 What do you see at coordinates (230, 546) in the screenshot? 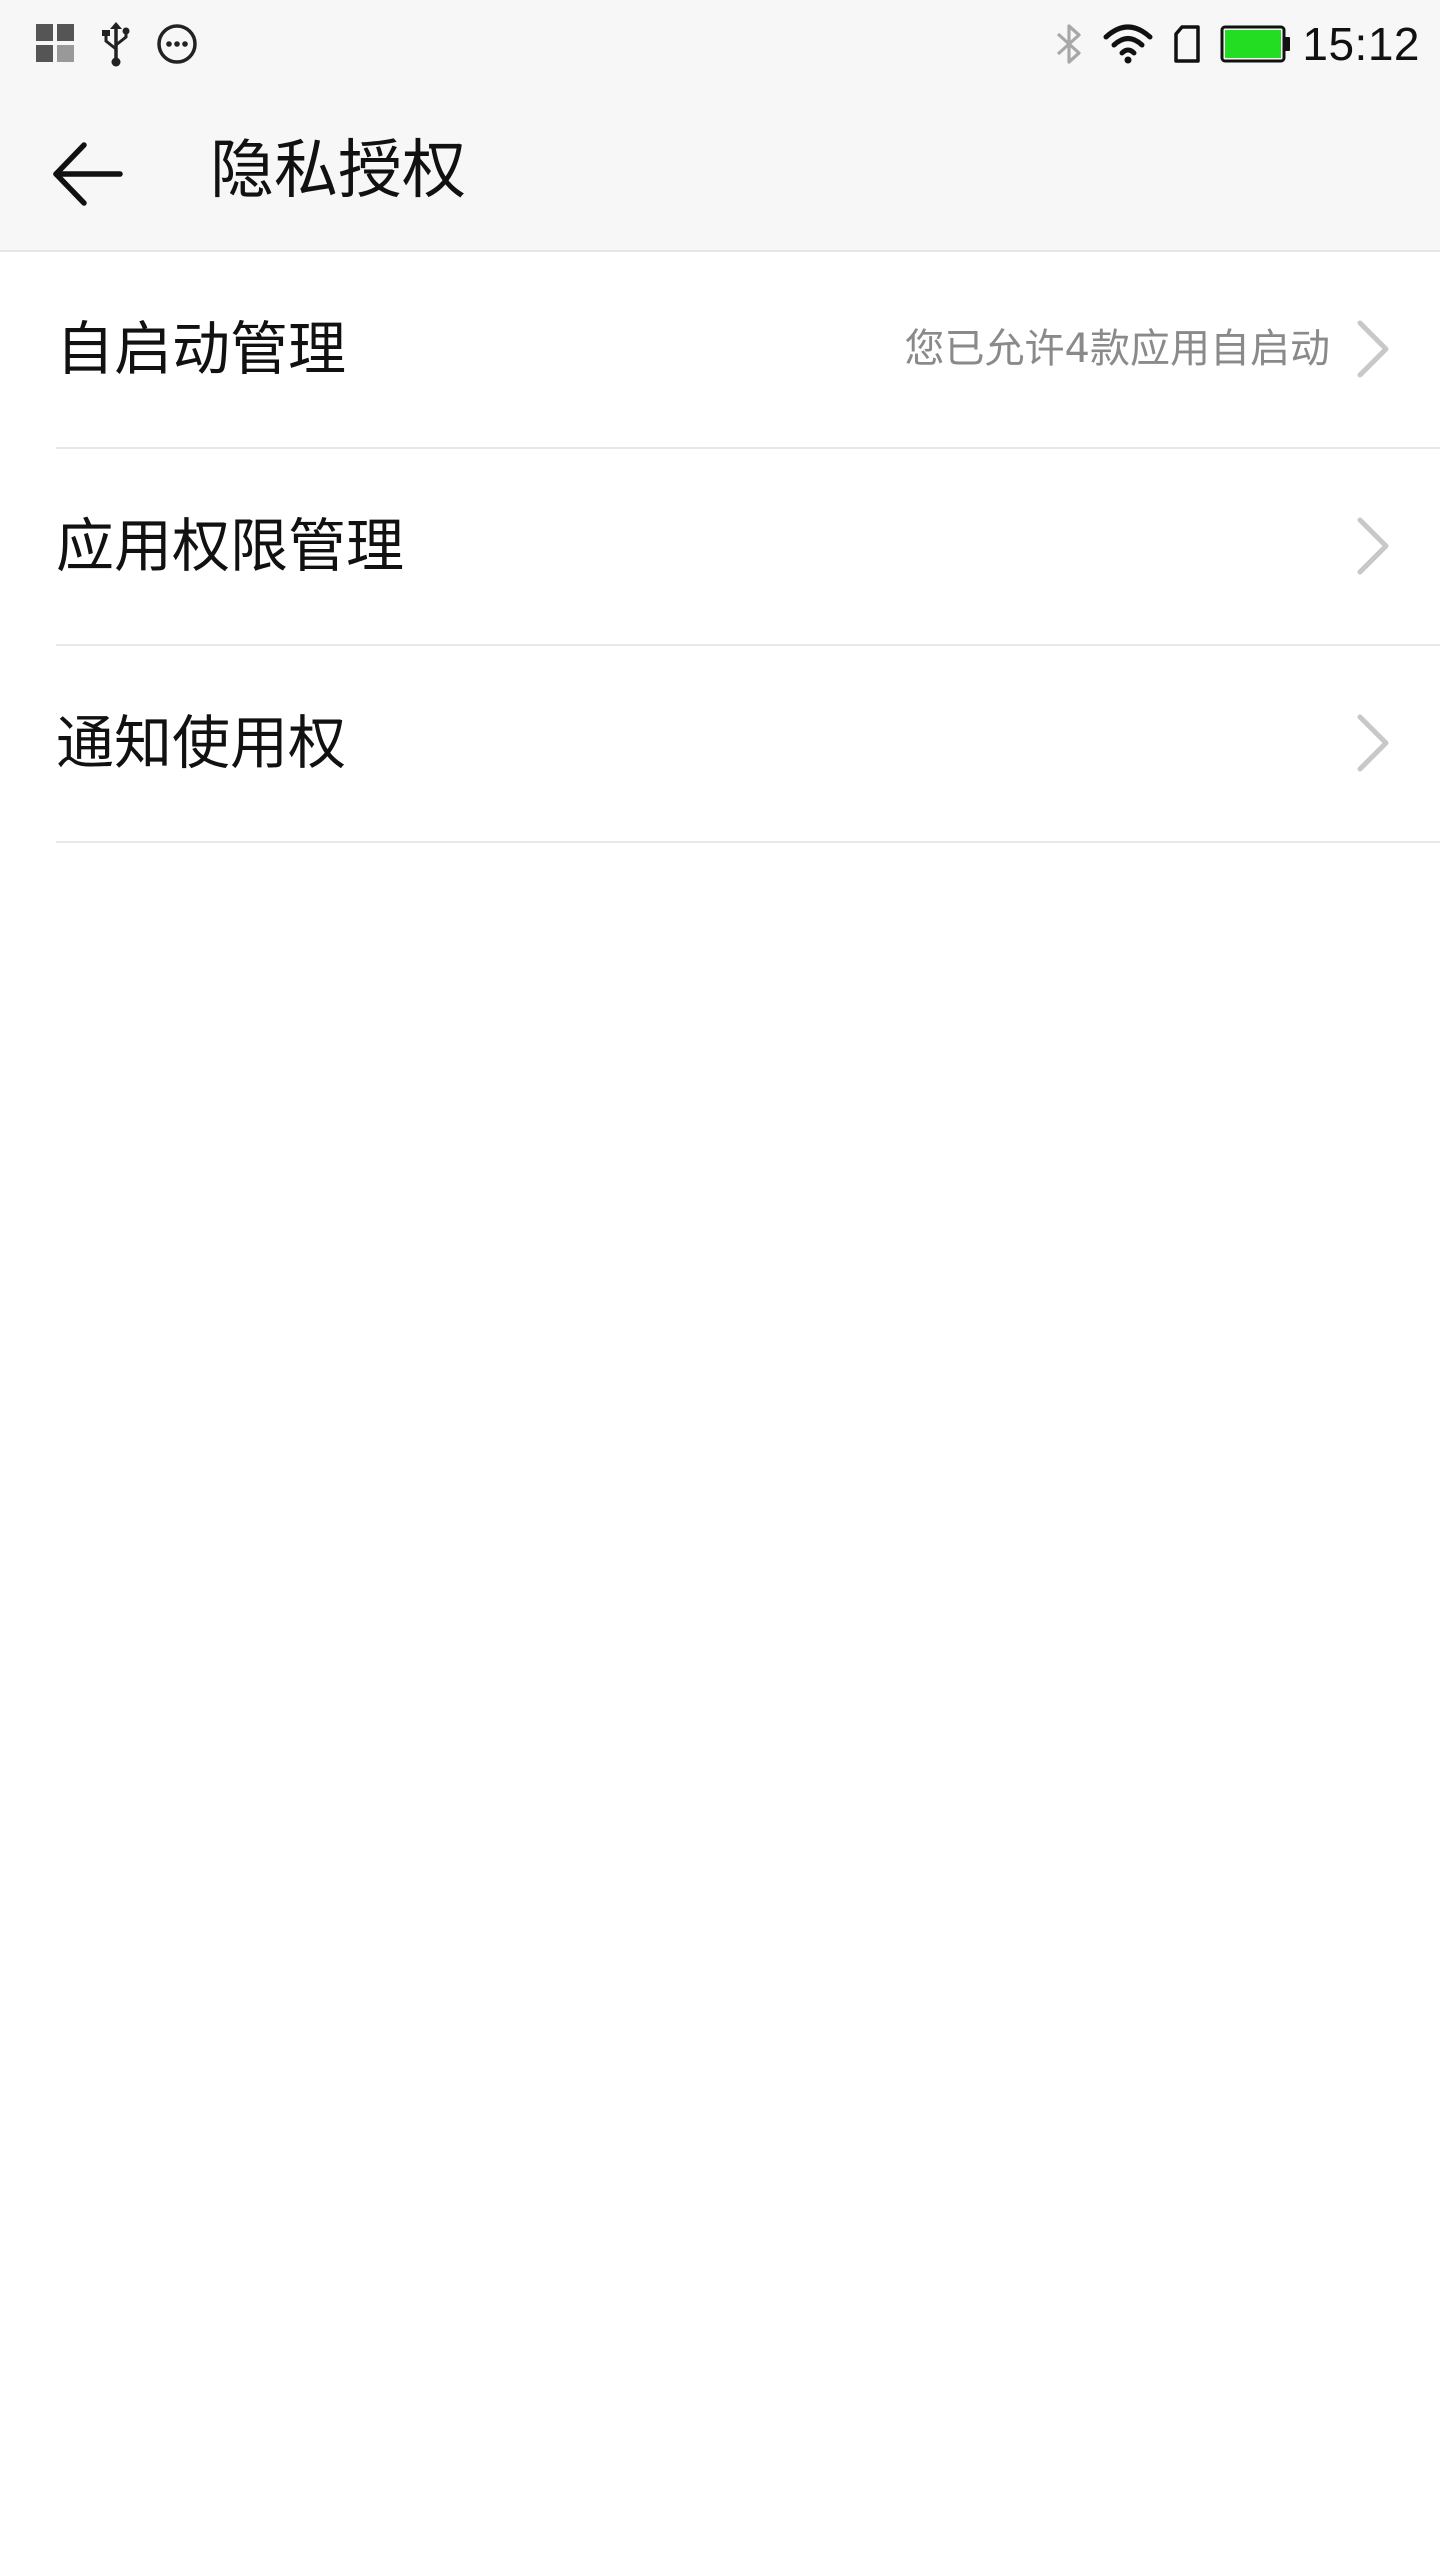
I see `menu-item-label: 应用权限管理` at bounding box center [230, 546].